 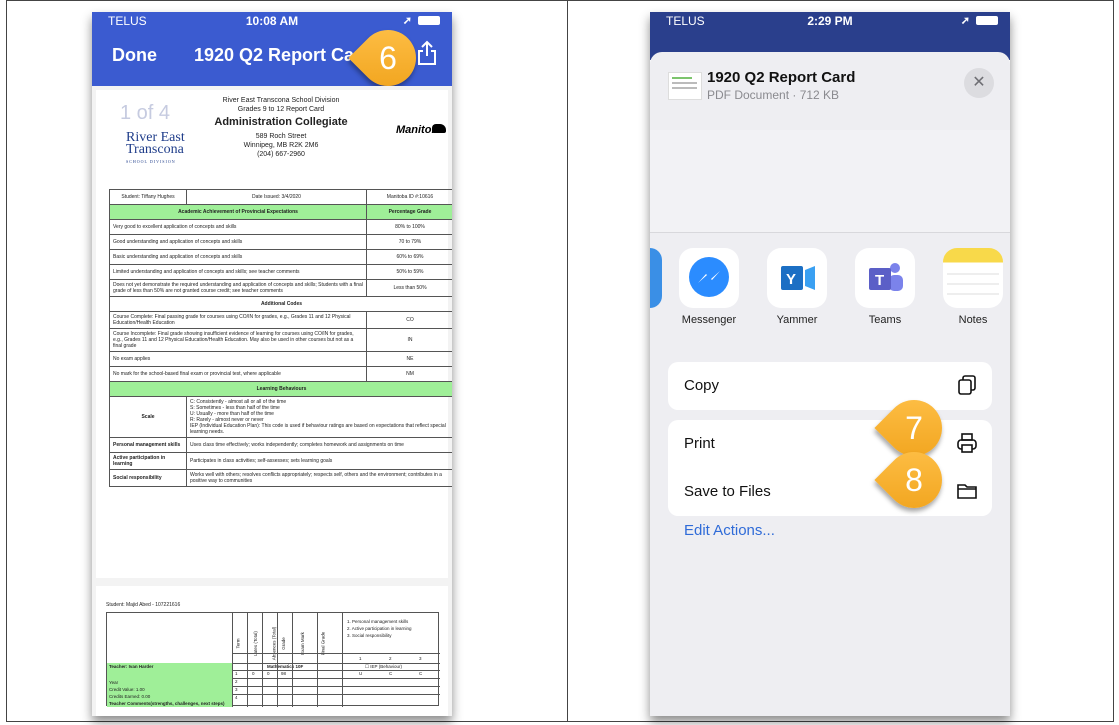 I want to click on messenger-icon, so click(x=709, y=278).